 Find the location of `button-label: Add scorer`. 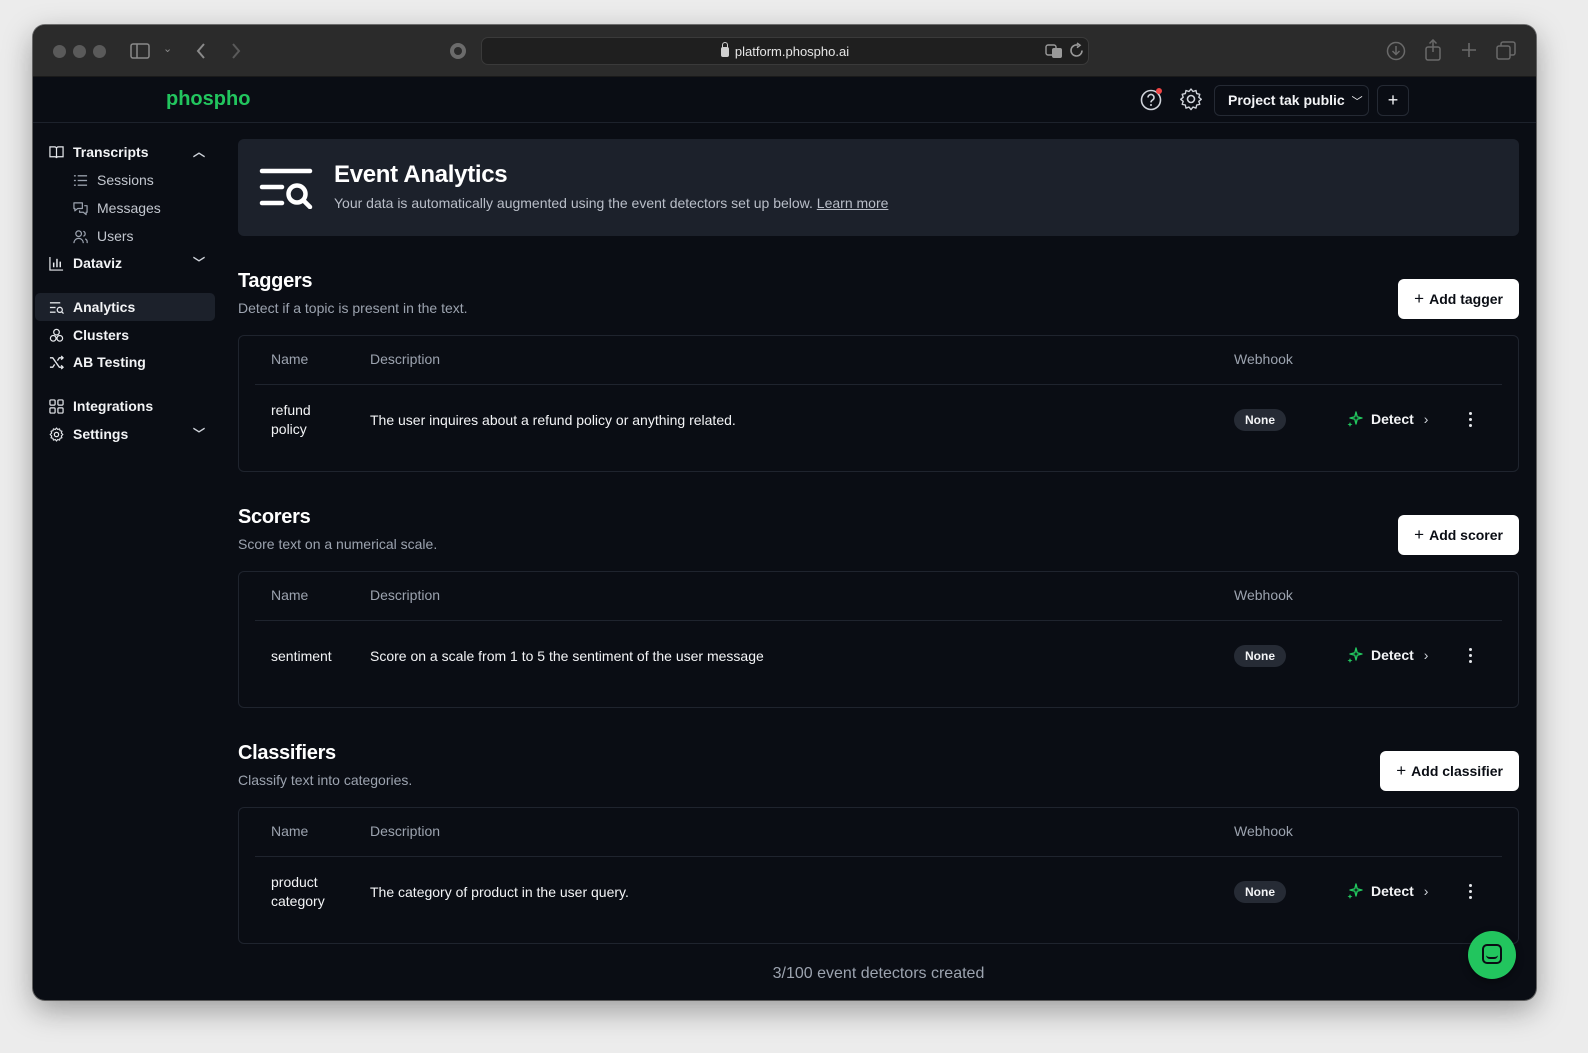

button-label: Add scorer is located at coordinates (1466, 535).